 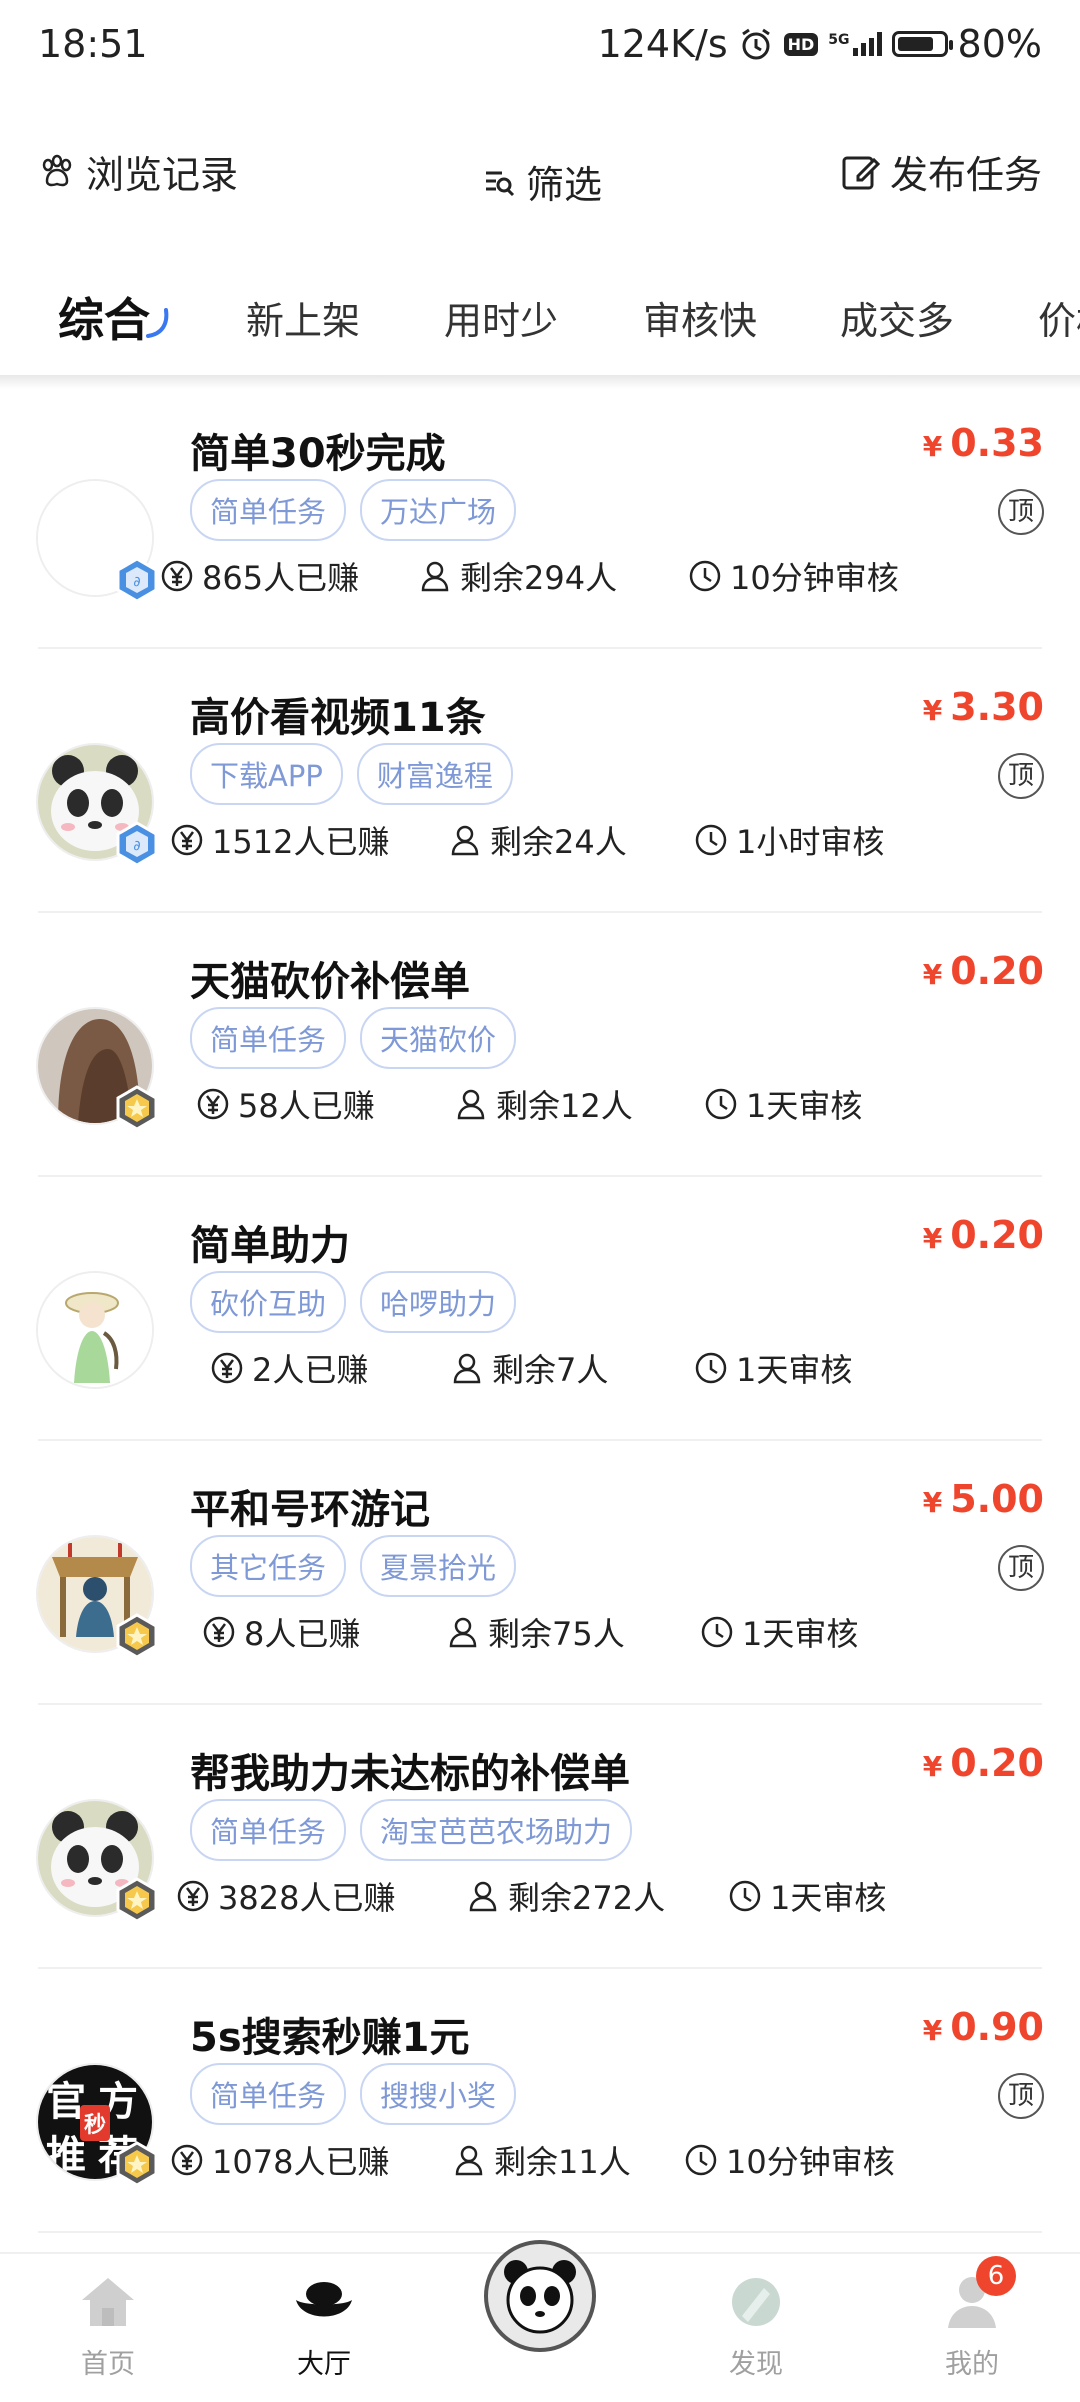 I want to click on task-tags: 简单任务 淘宝芭芭农场助力, so click(x=411, y=1830).